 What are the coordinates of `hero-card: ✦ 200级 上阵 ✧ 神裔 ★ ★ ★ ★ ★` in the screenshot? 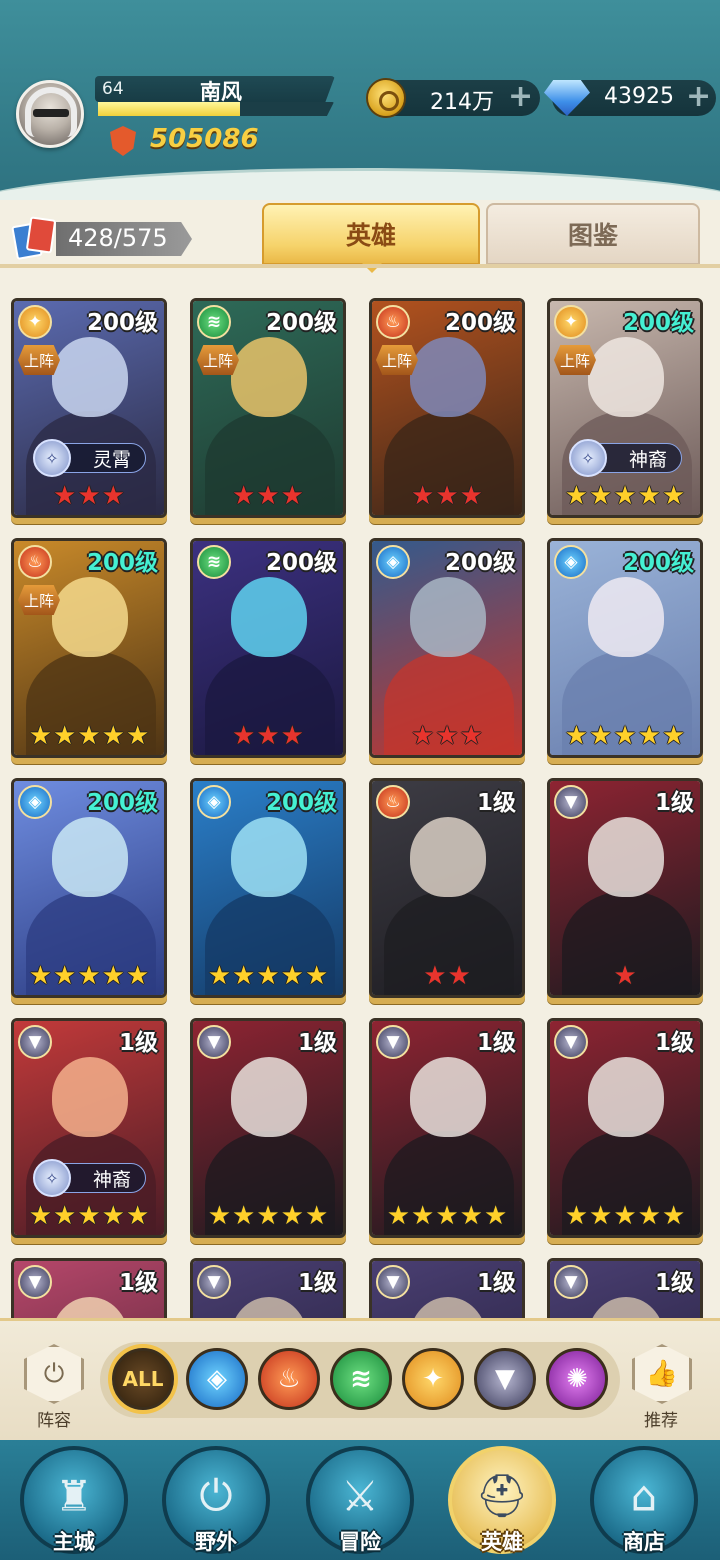 It's located at (625, 408).